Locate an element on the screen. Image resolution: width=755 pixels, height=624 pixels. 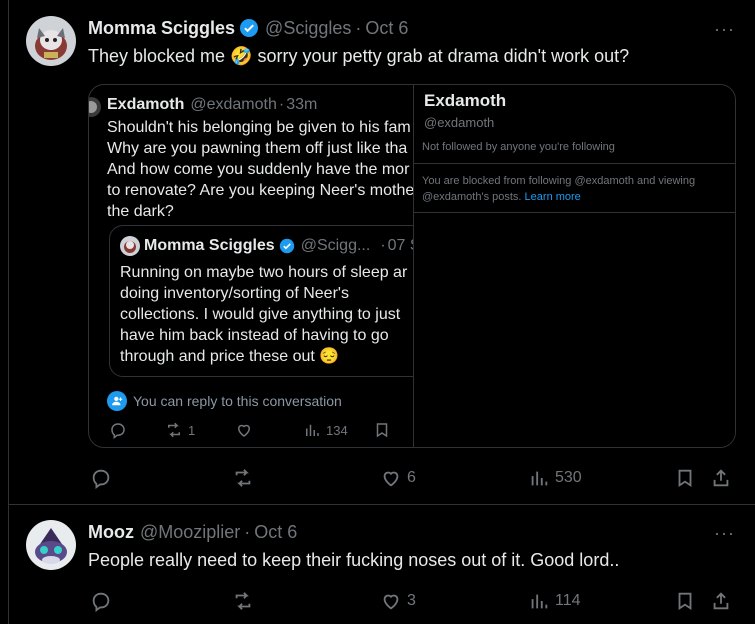
author-name: Momma Sciggles is located at coordinates (161, 28).